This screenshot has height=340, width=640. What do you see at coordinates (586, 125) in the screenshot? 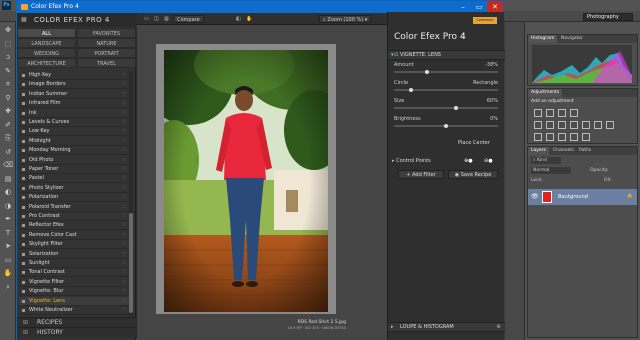
I see `photo-filter-icon` at bounding box center [586, 125].